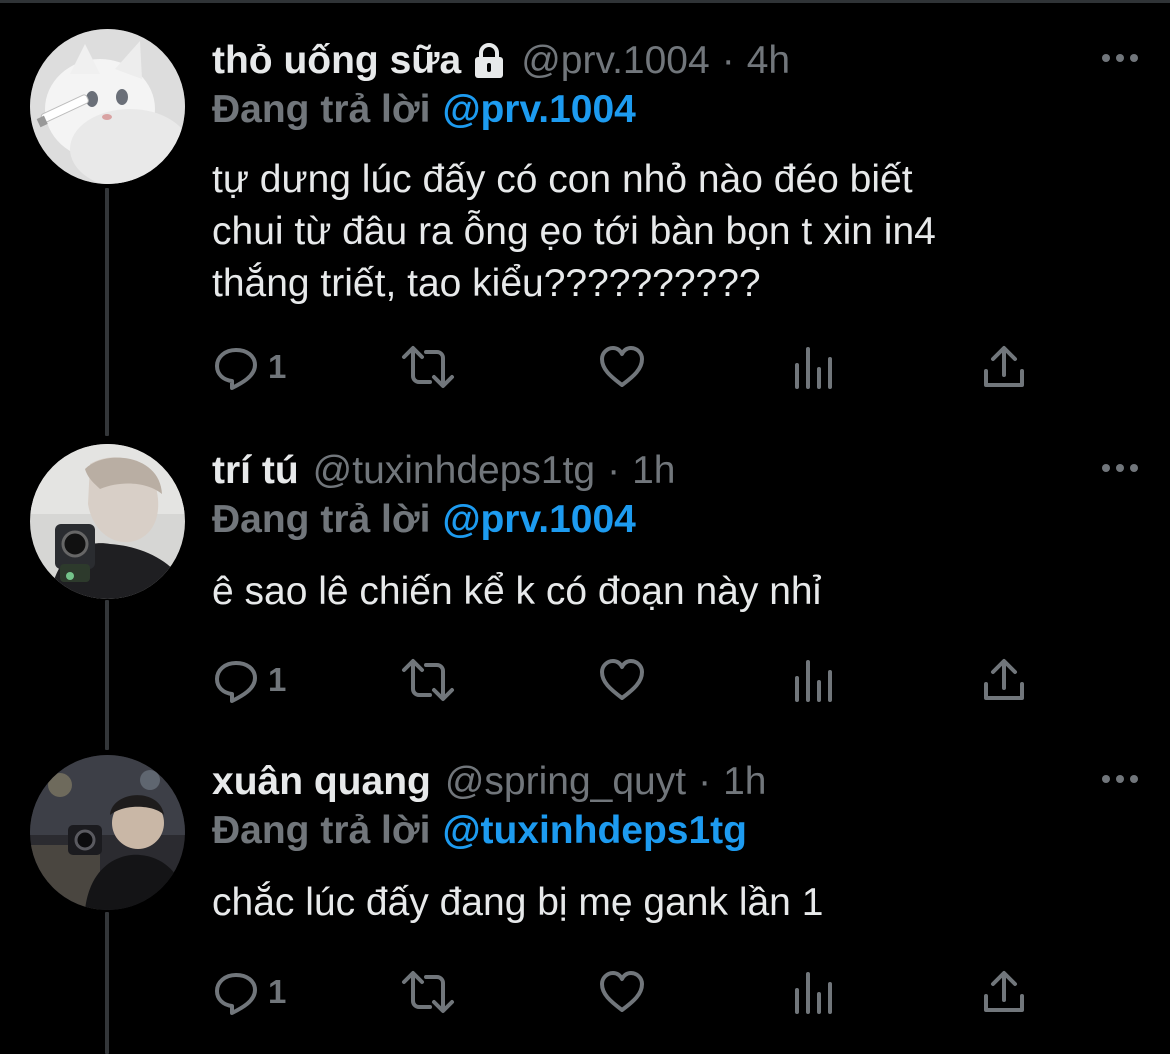 The image size is (1170, 1054). What do you see at coordinates (255, 471) in the screenshot?
I see `display-name: trí tú` at bounding box center [255, 471].